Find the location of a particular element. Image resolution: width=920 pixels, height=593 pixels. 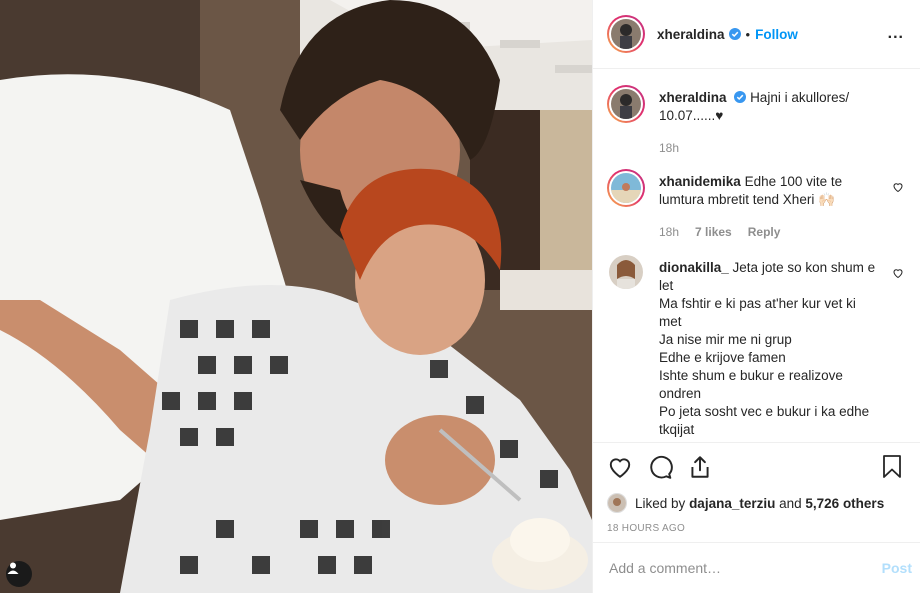

profile-avatar is located at coordinates (626, 34).